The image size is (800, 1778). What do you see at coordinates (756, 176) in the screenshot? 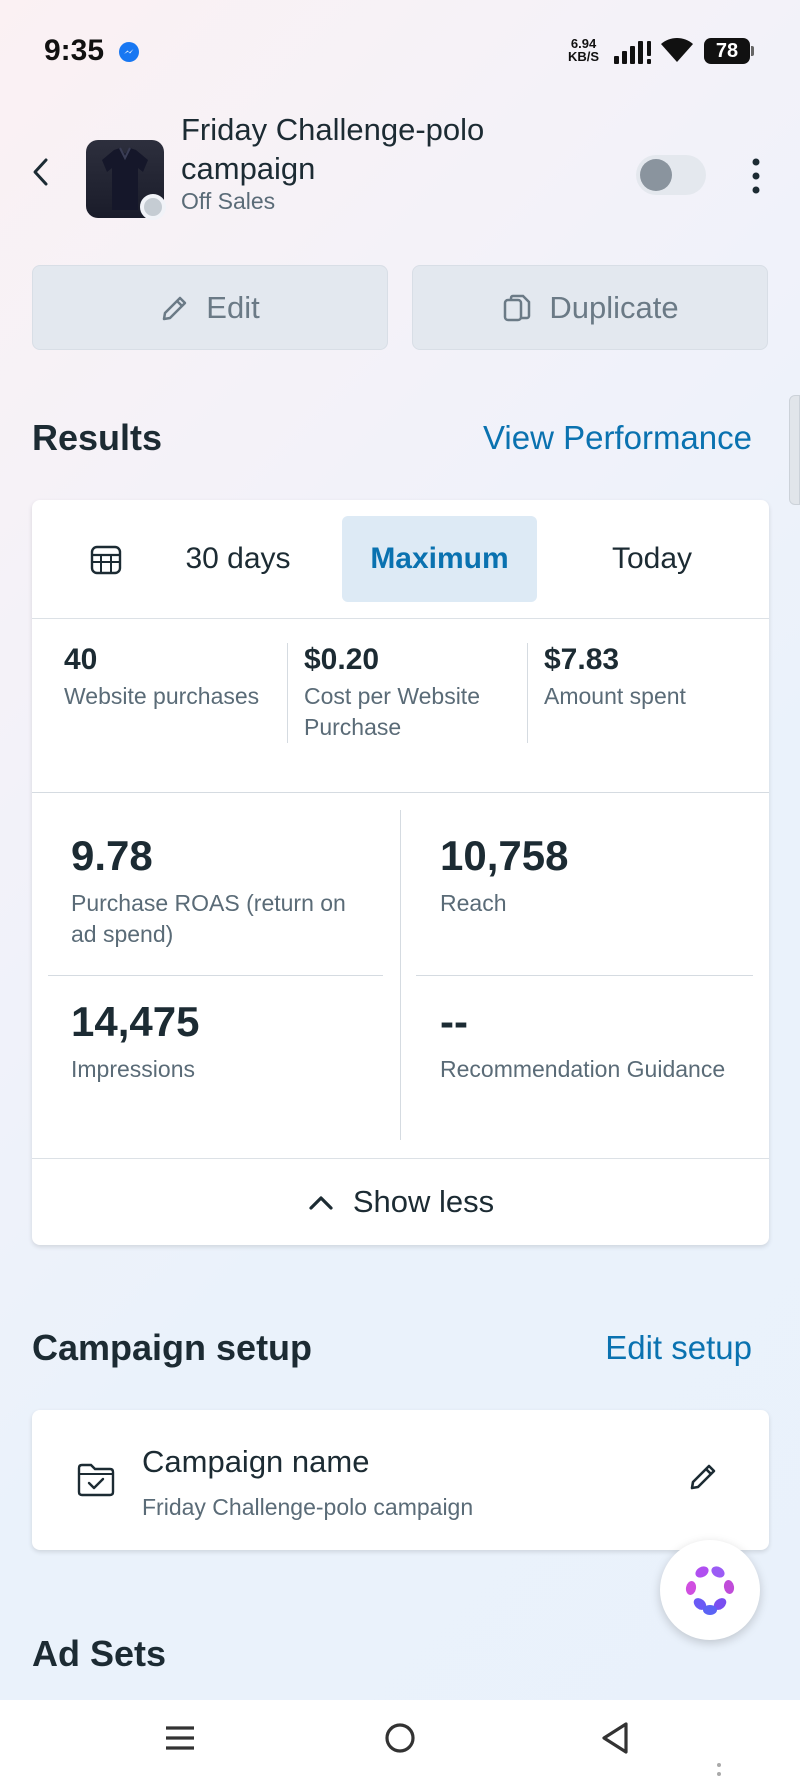
I see `more-vertical-icon` at bounding box center [756, 176].